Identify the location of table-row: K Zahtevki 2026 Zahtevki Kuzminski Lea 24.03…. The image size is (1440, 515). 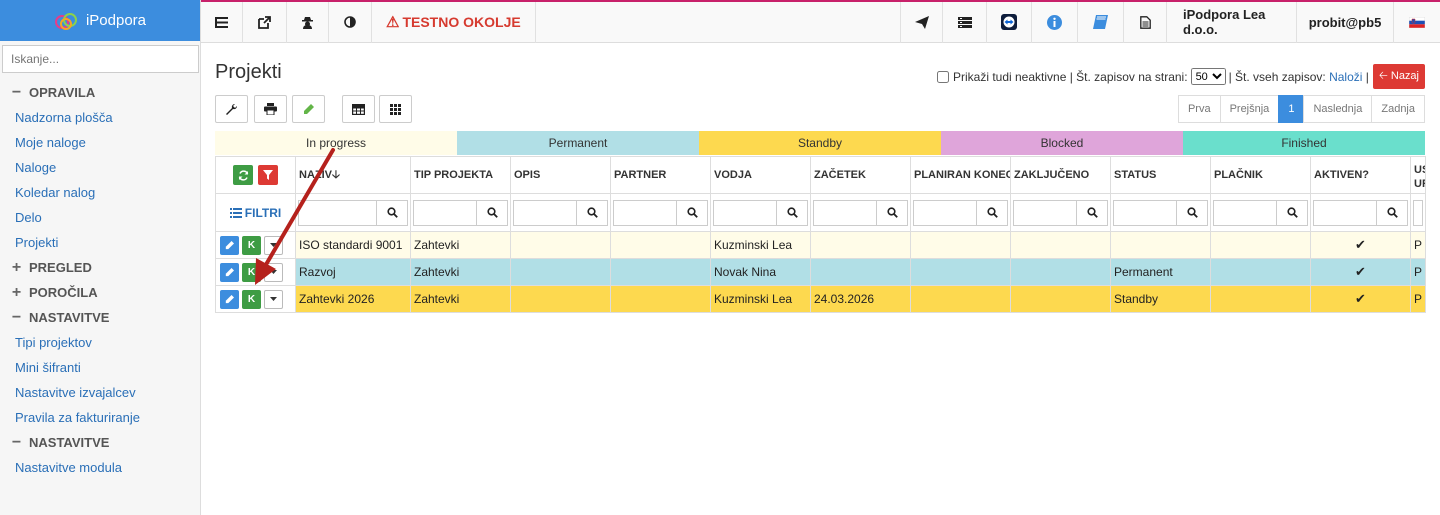
(820, 299).